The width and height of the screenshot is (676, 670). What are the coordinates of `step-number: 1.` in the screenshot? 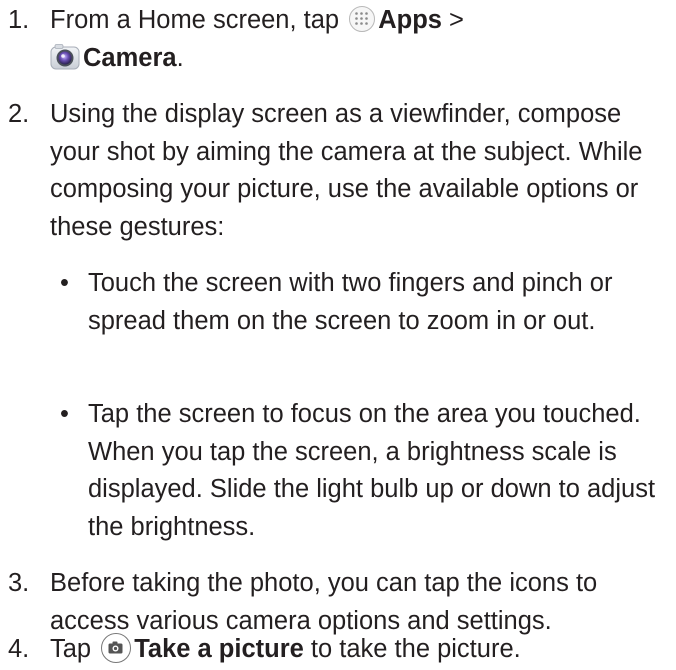 It's located at (19, 20).